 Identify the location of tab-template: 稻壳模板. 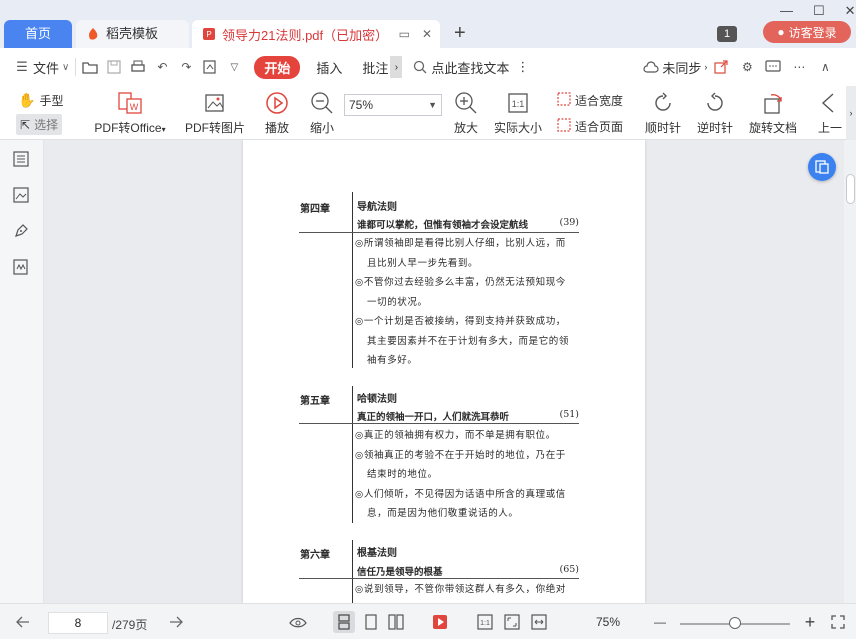
(132, 34).